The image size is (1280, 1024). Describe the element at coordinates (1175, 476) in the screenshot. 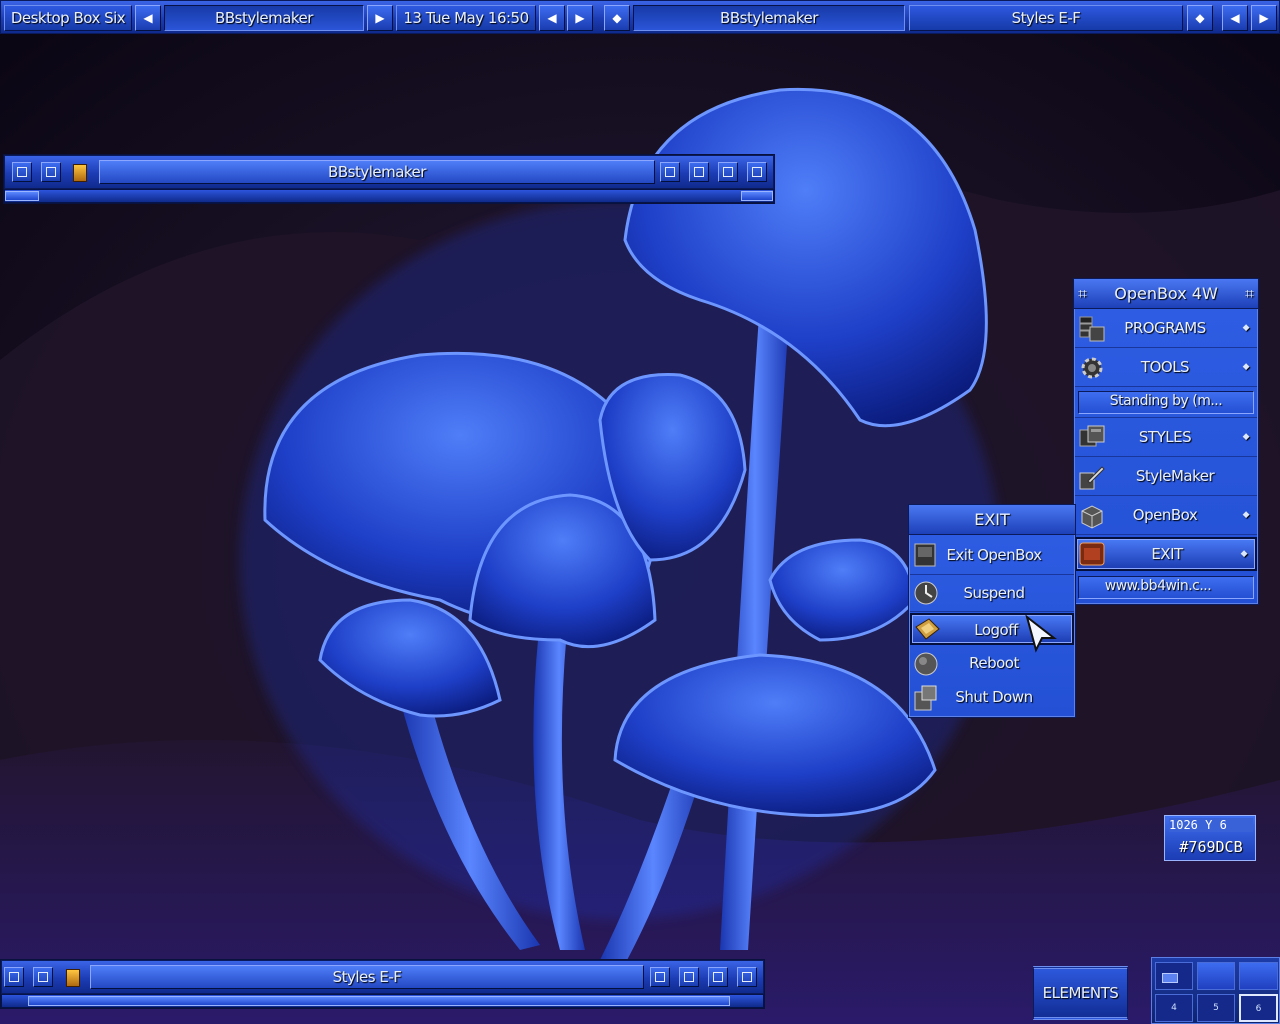

I see `menu-item-label: StyleMaker` at that location.